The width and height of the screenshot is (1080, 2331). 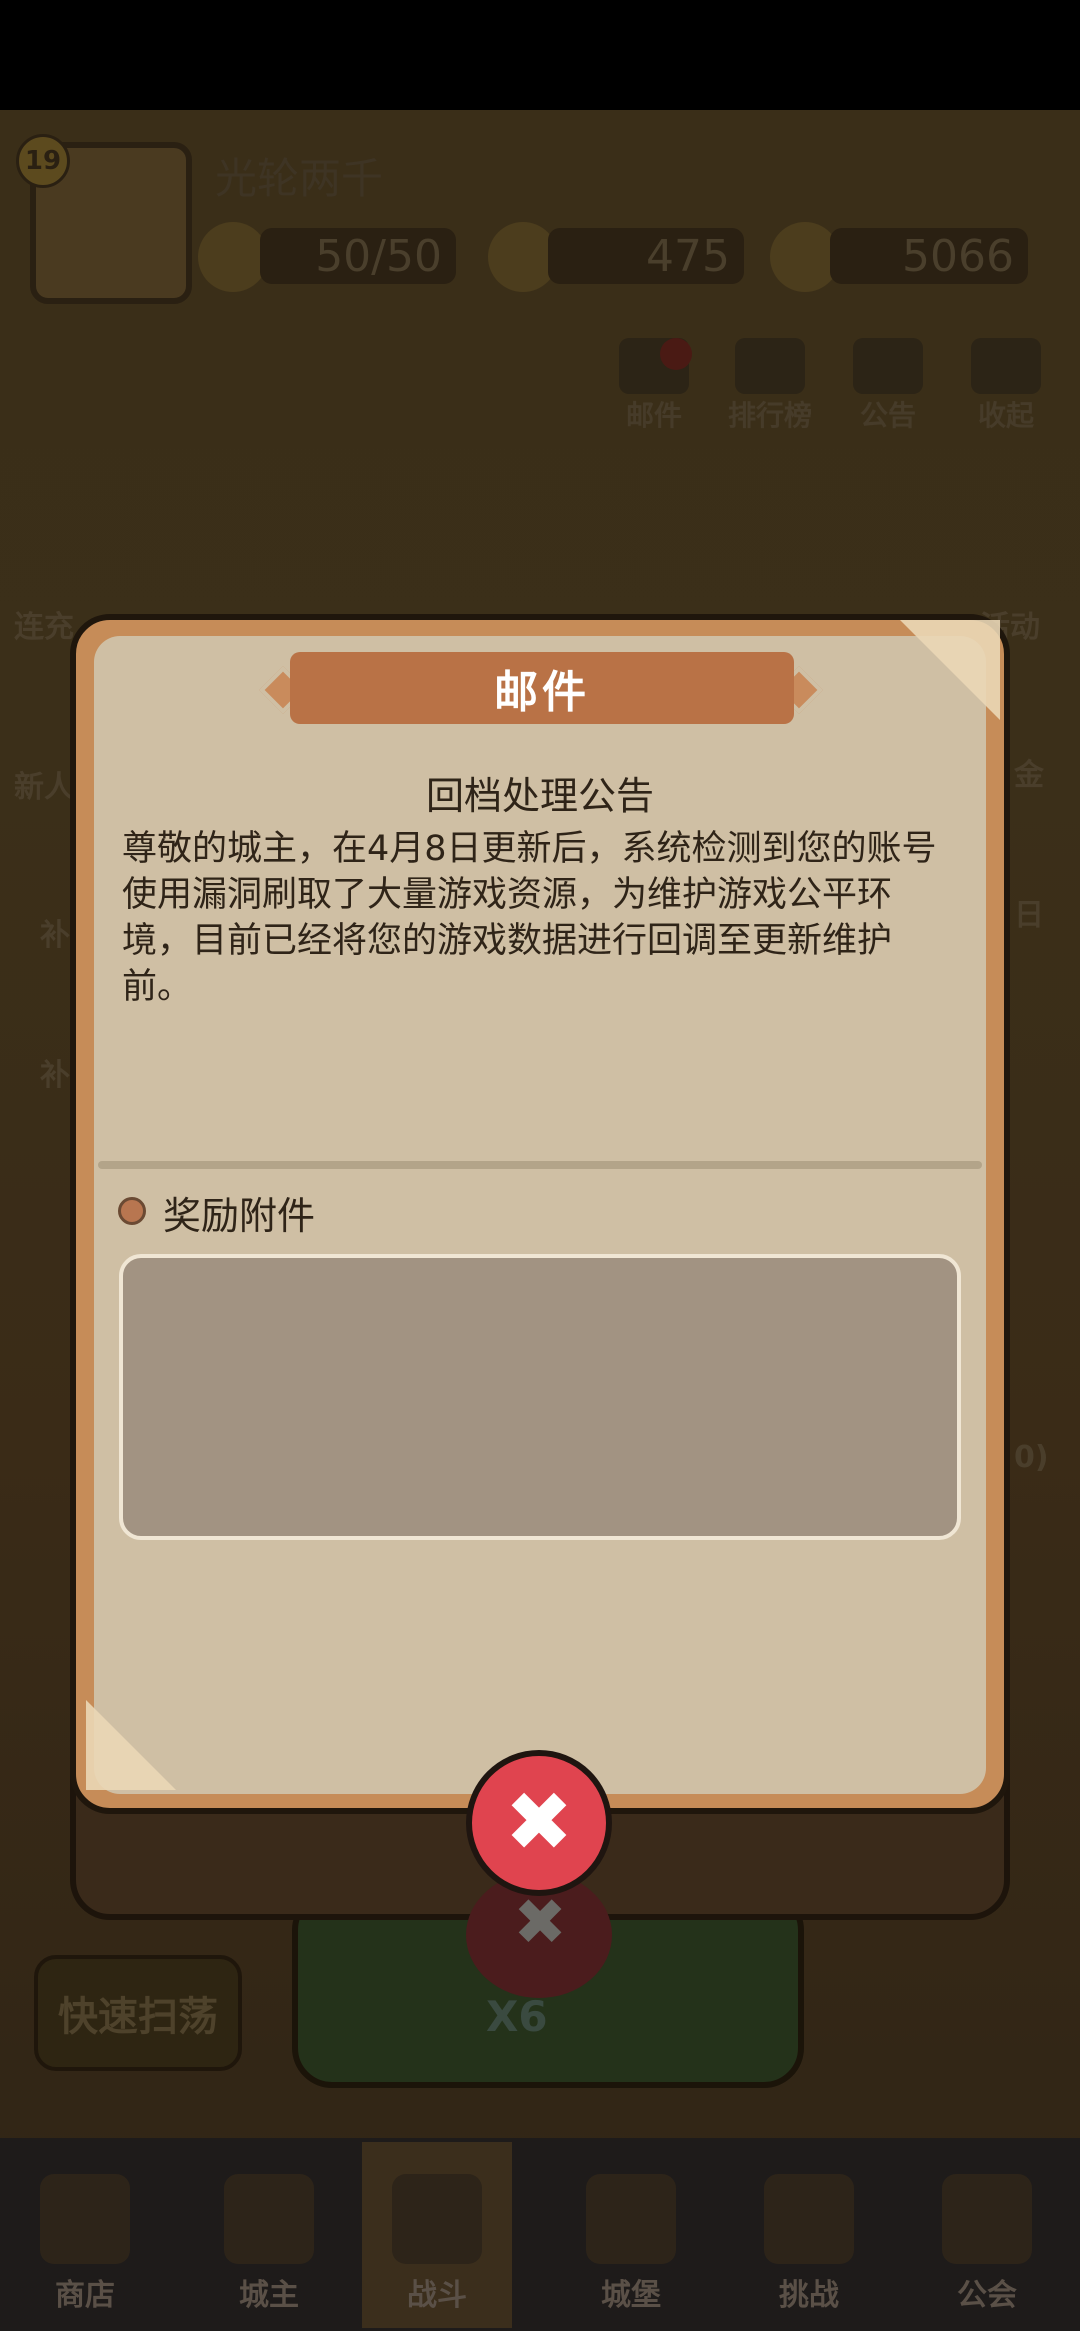 What do you see at coordinates (269, 2295) in the screenshot?
I see `nav-lord-label: 城主` at bounding box center [269, 2295].